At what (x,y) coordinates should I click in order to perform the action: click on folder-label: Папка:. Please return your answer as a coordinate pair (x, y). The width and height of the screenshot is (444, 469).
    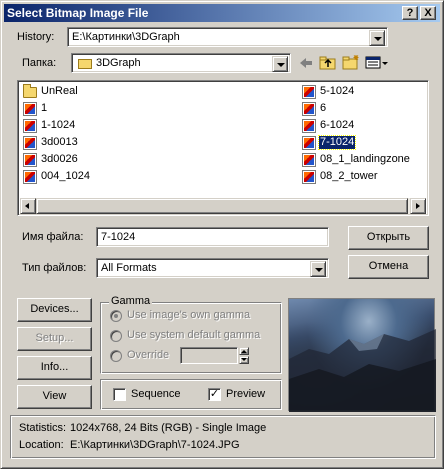
    Looking at the image, I should click on (39, 63).